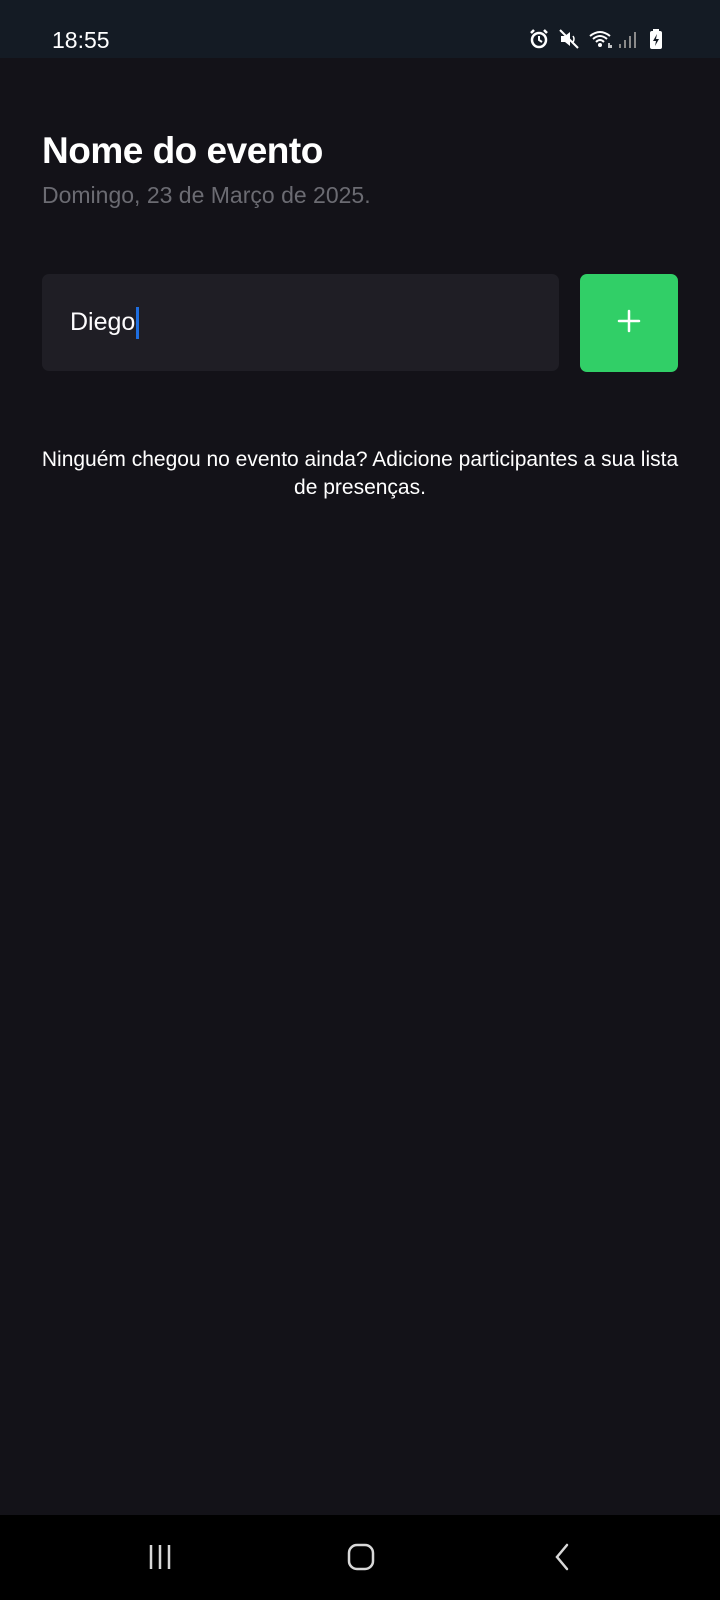  What do you see at coordinates (629, 39) in the screenshot?
I see `signal-icon` at bounding box center [629, 39].